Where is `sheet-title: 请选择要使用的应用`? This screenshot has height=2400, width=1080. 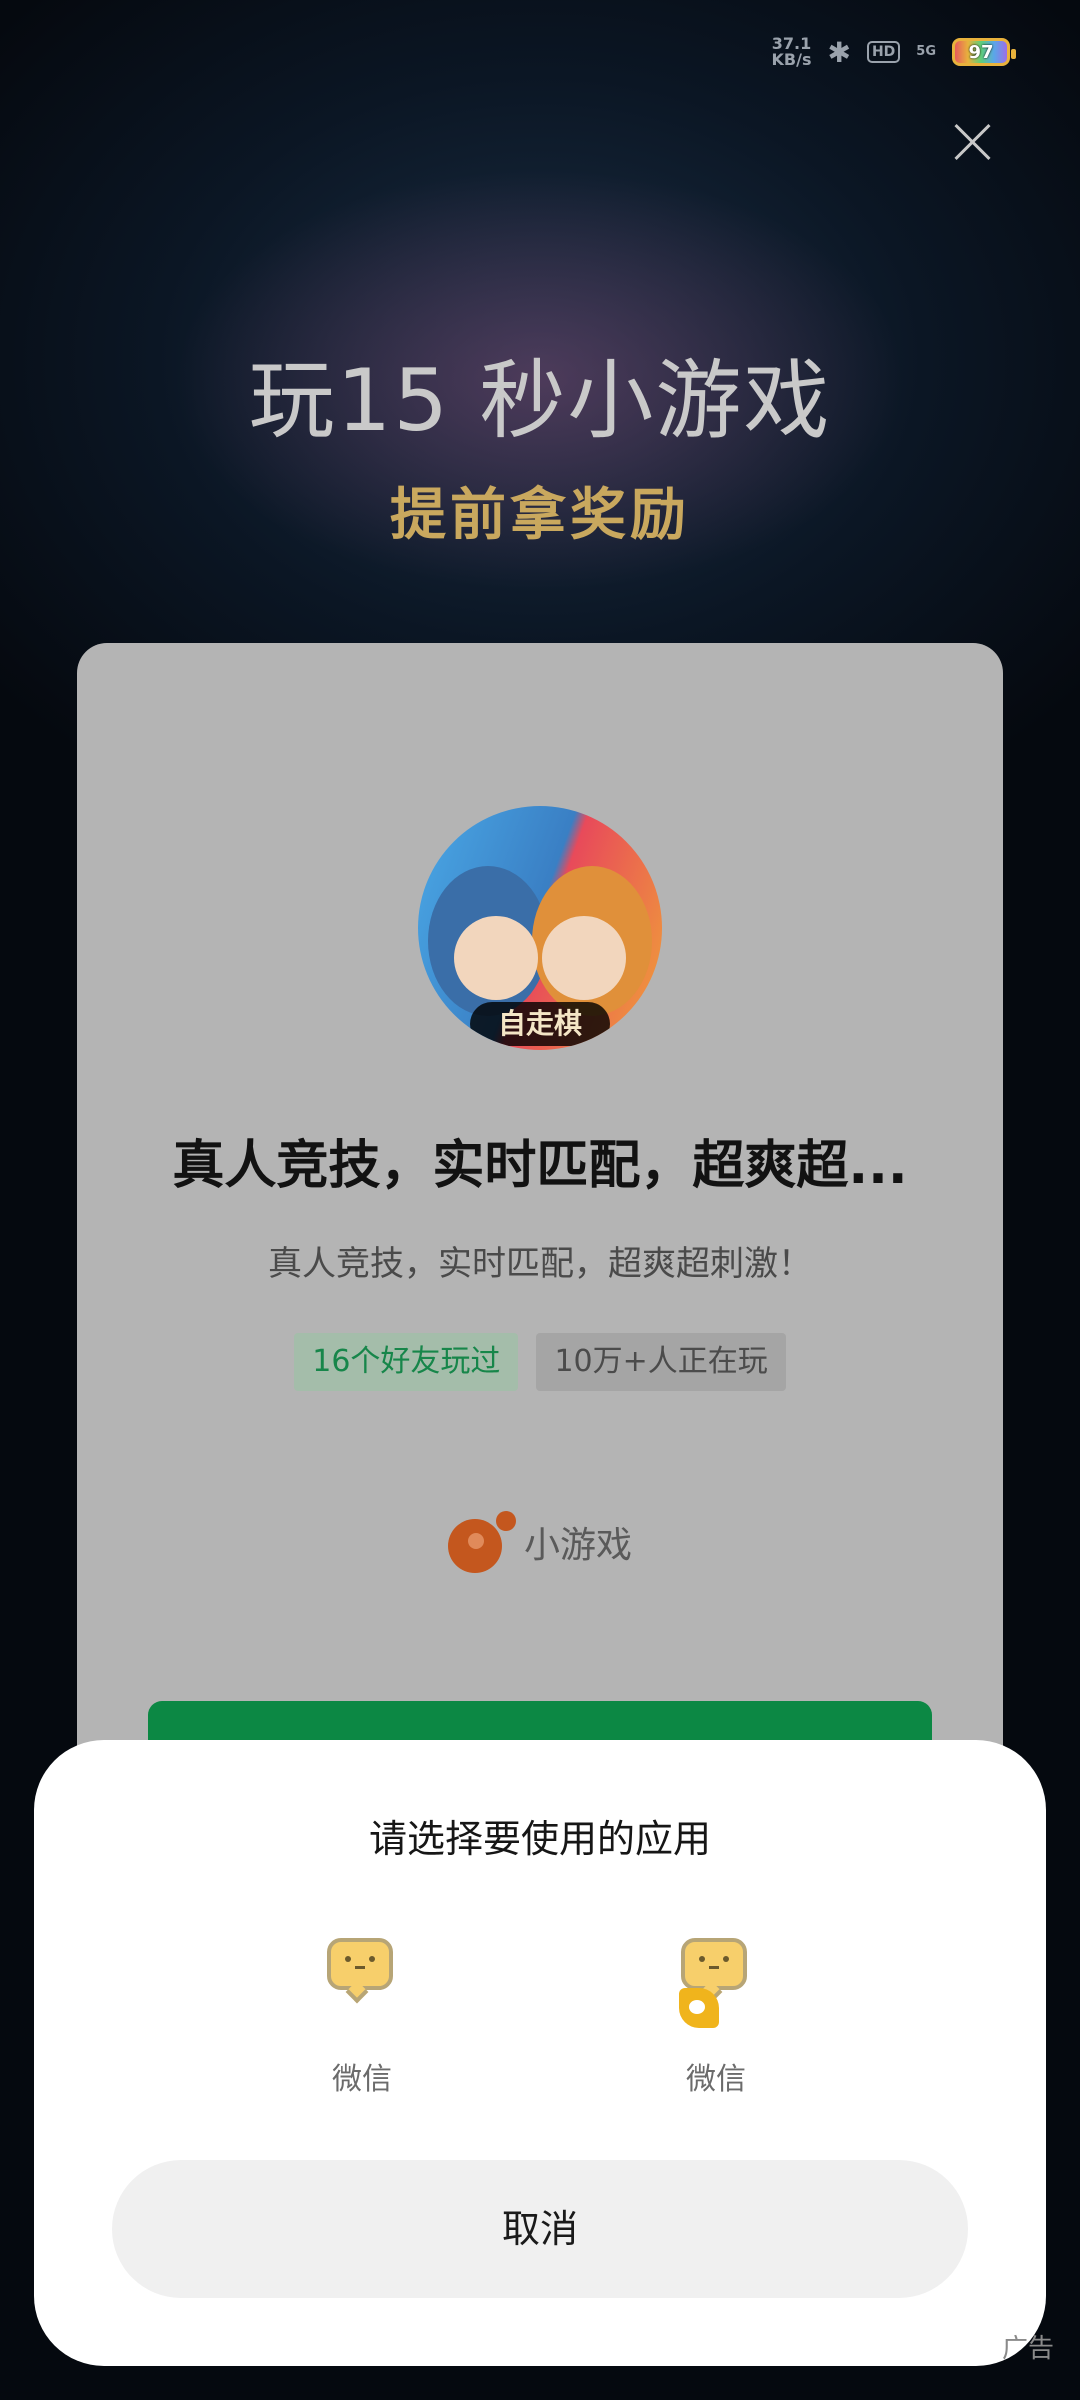
sheet-title: 请选择要使用的应用 is located at coordinates (539, 1839).